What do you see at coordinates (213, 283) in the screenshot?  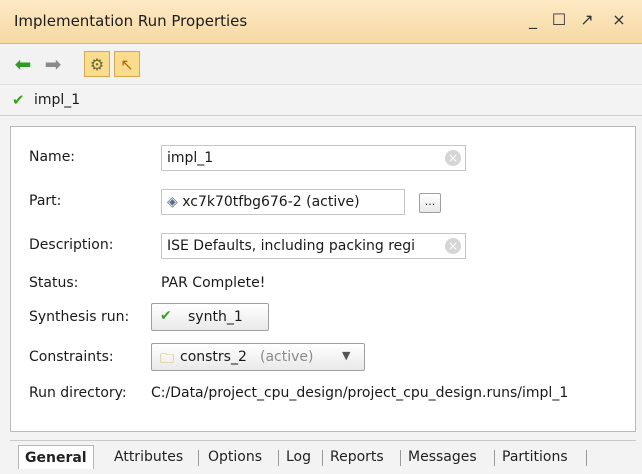 I see `status-value: PAR Complete!` at bounding box center [213, 283].